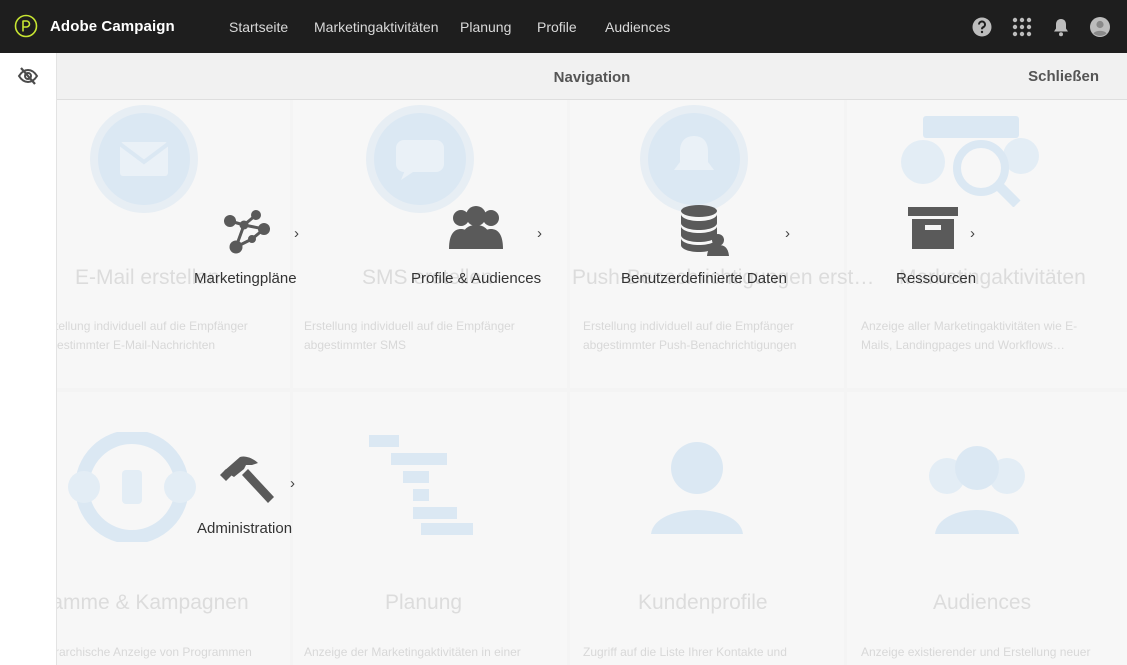  I want to click on hide-eye-icon, so click(28, 76).